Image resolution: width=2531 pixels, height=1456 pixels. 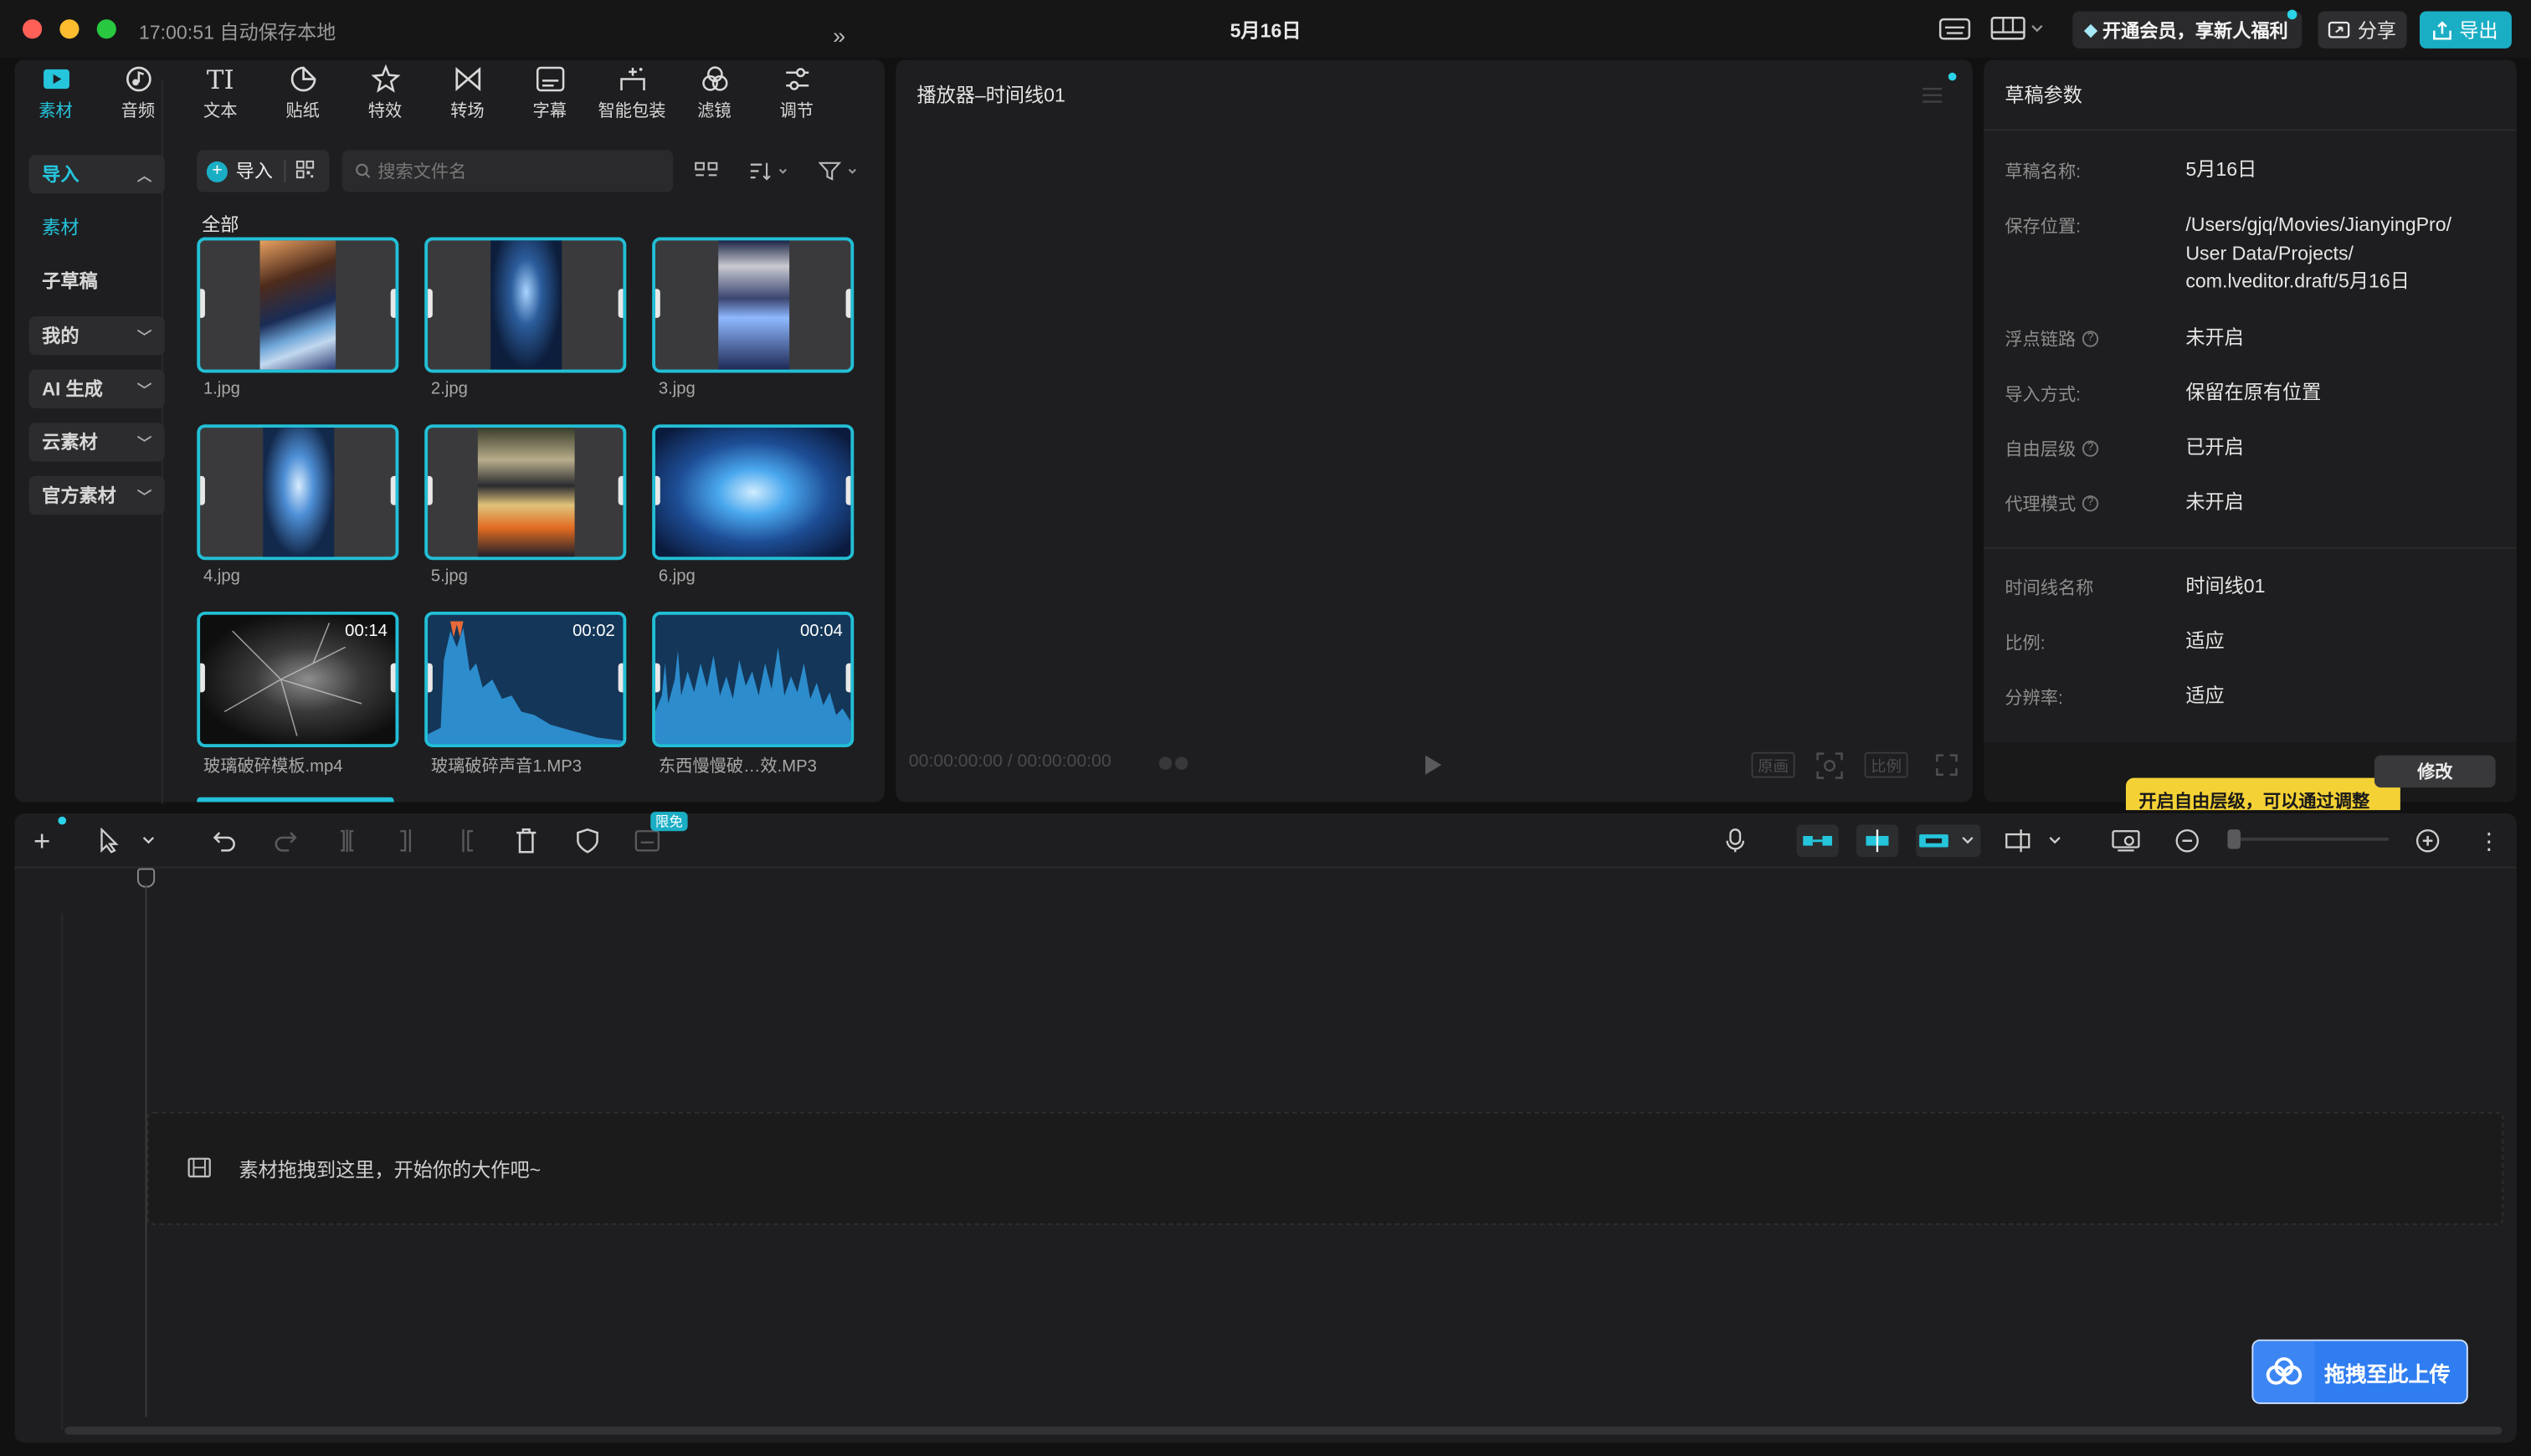 I want to click on sidebar-item-media: 素材, so click(x=97, y=227).